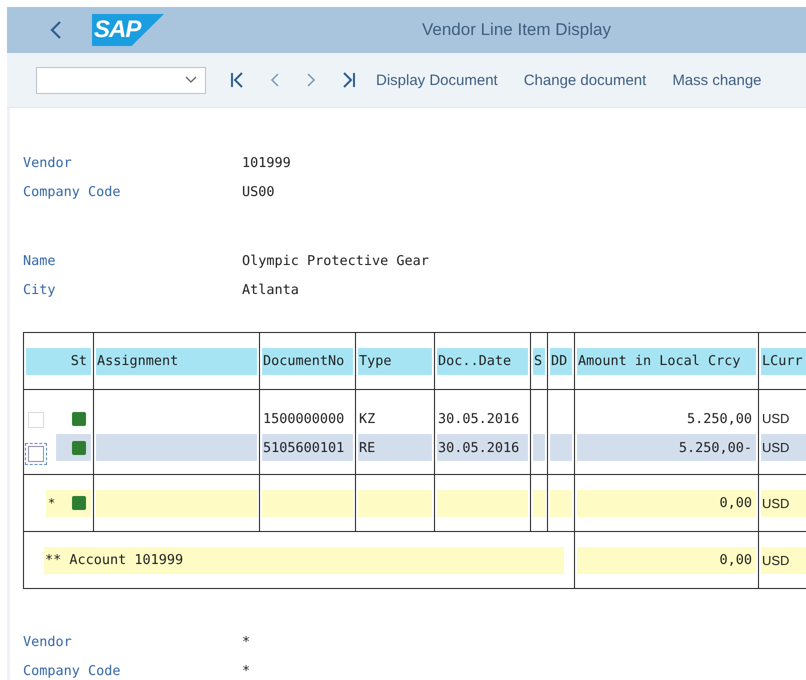 The image size is (806, 680). What do you see at coordinates (176, 361) in the screenshot?
I see `column-header: Assignment` at bounding box center [176, 361].